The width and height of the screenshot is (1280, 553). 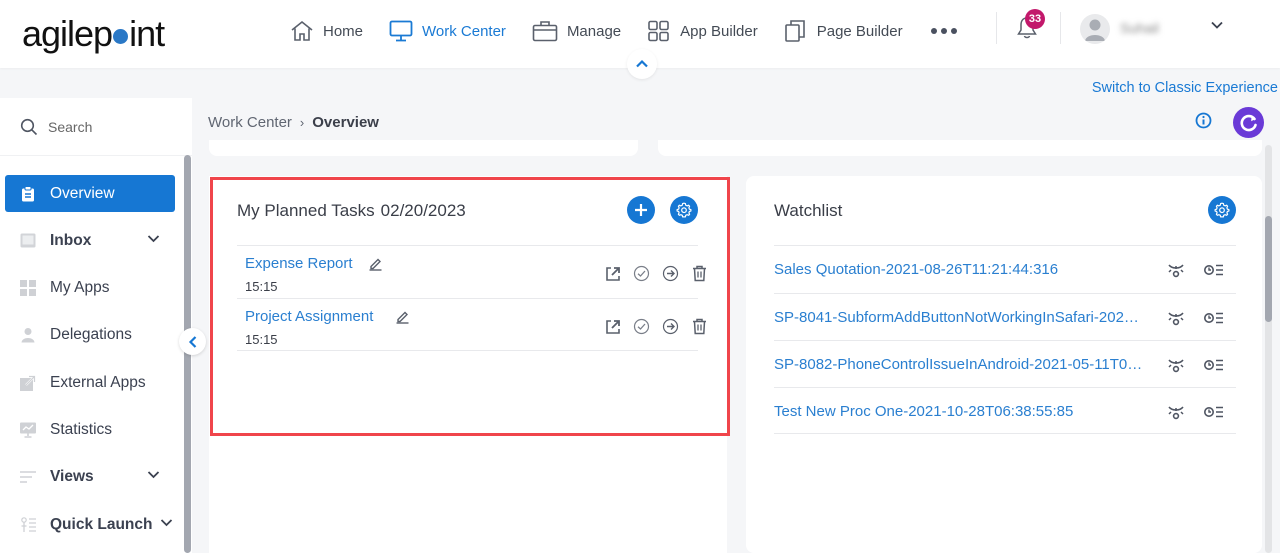 I want to click on sidebar-item-label: My Apps, so click(x=80, y=287).